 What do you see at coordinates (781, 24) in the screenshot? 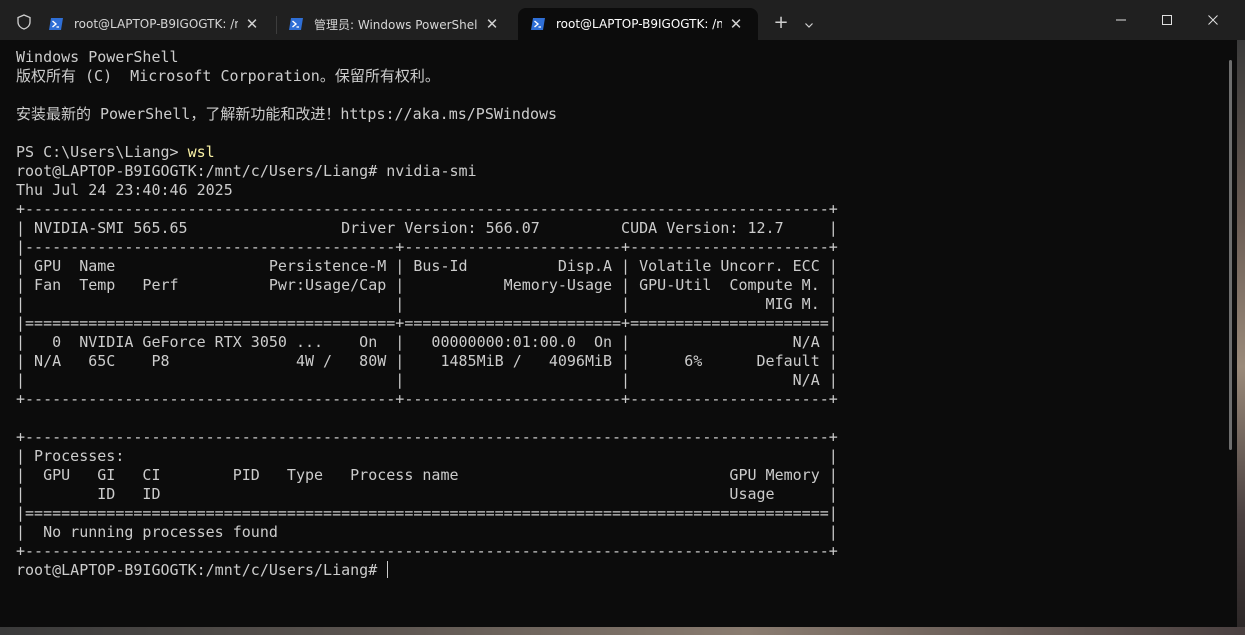
I see `new-tab-button: +` at bounding box center [781, 24].